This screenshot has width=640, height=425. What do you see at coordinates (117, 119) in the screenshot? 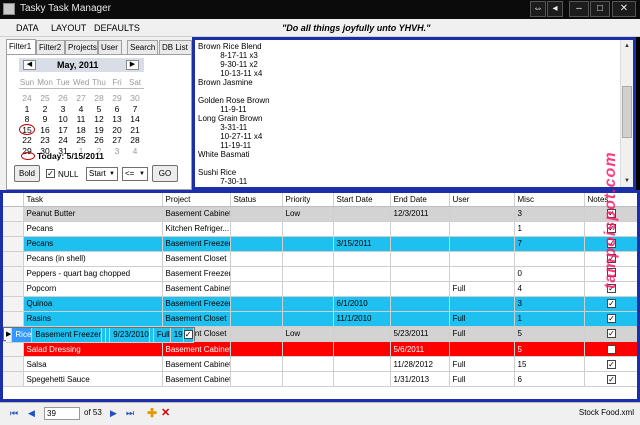
I see `calendar-day: 13` at bounding box center [117, 119].